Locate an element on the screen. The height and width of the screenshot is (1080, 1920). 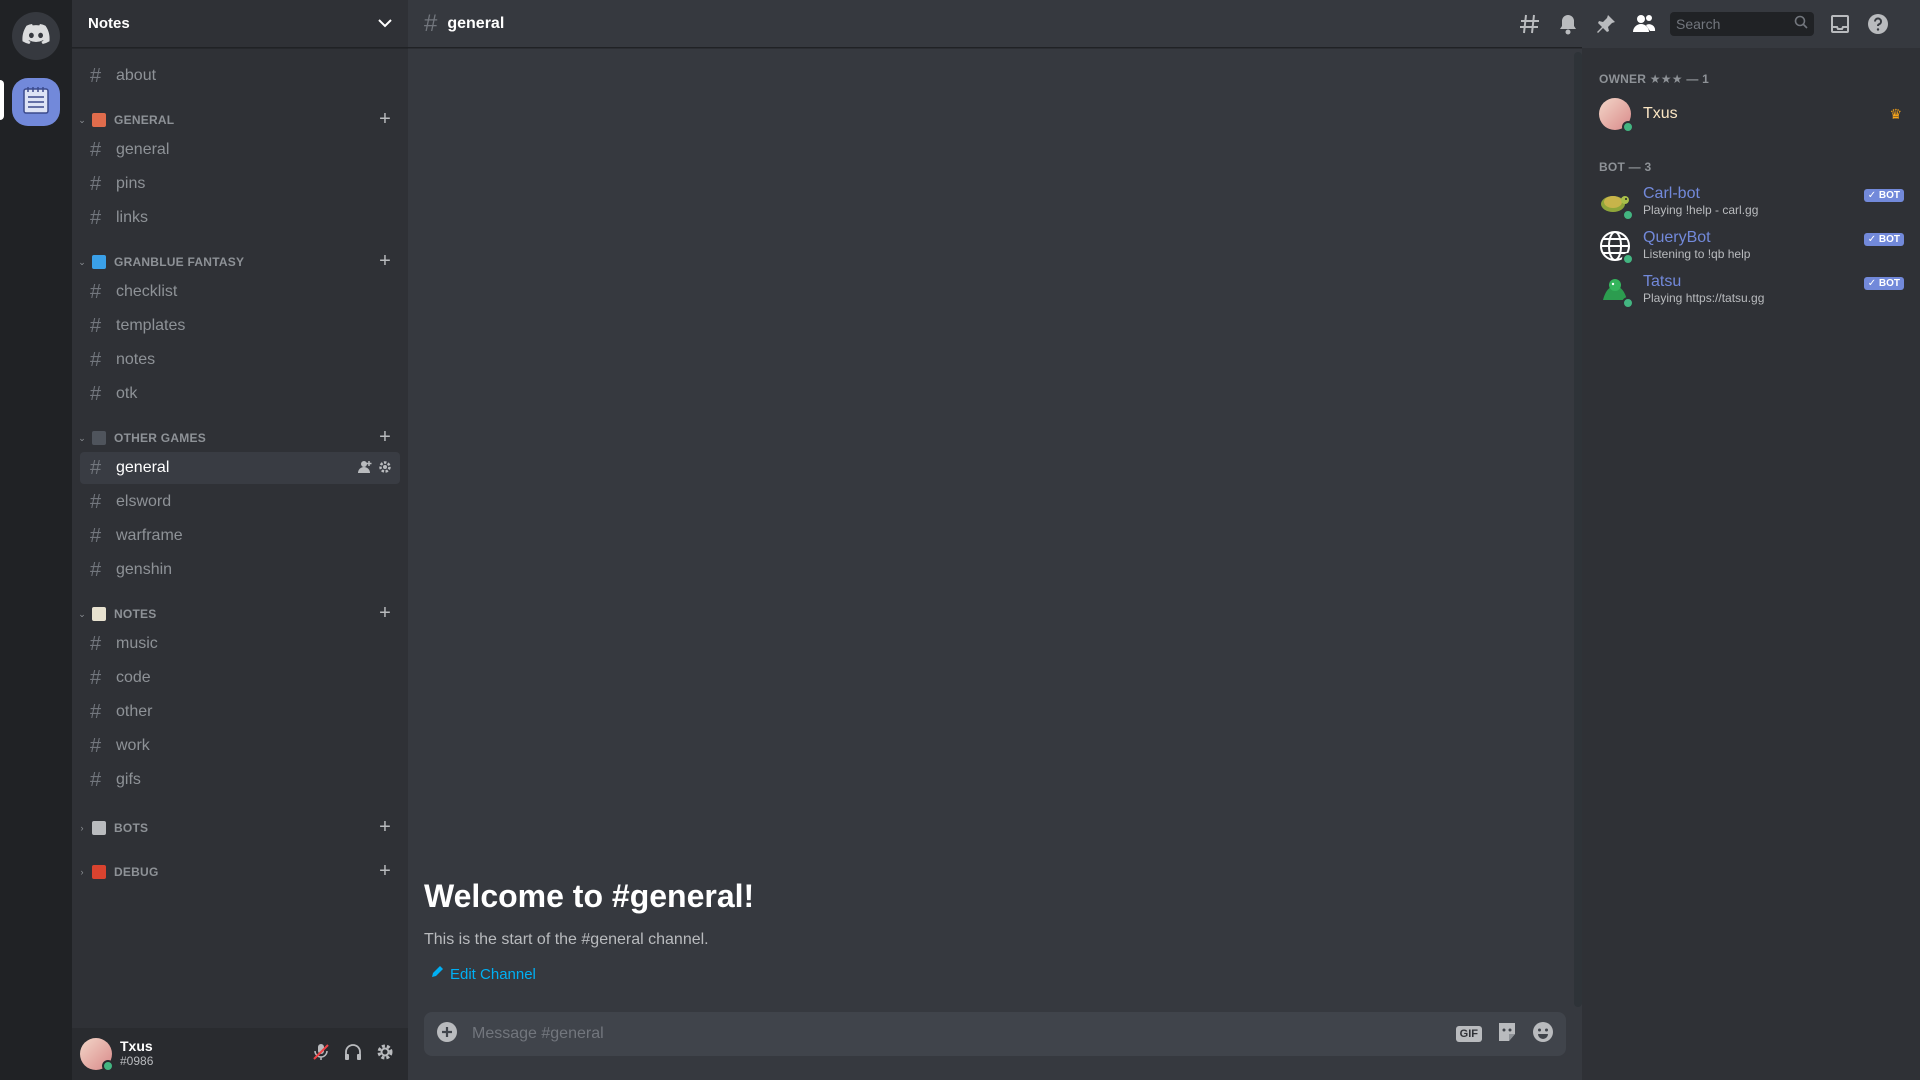
welcome-title: Welcome to #general! is located at coordinates (589, 896).